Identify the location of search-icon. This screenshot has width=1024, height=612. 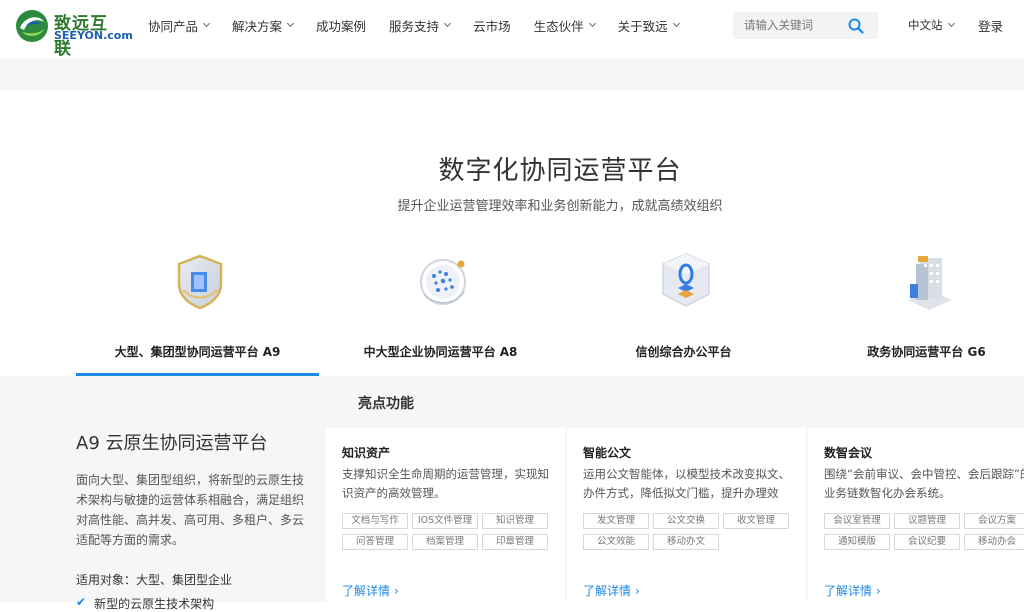
(856, 26).